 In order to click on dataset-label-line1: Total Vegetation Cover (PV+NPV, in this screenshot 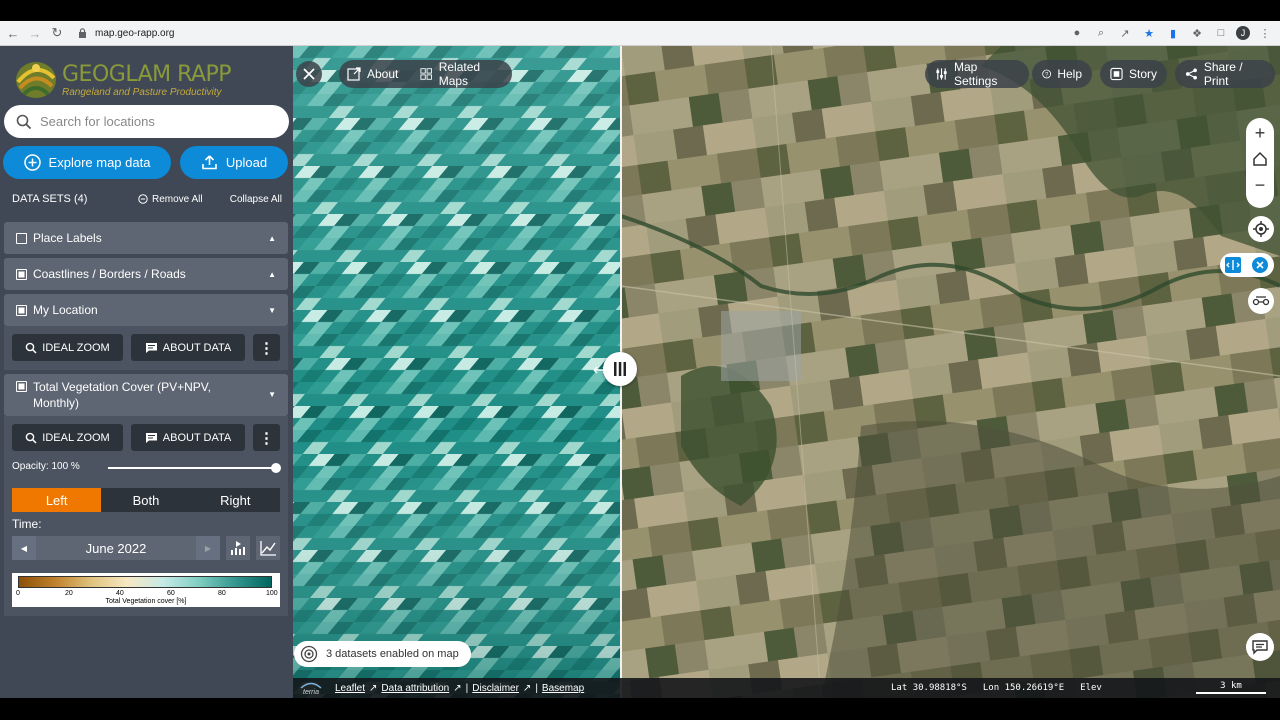, I will do `click(122, 387)`.